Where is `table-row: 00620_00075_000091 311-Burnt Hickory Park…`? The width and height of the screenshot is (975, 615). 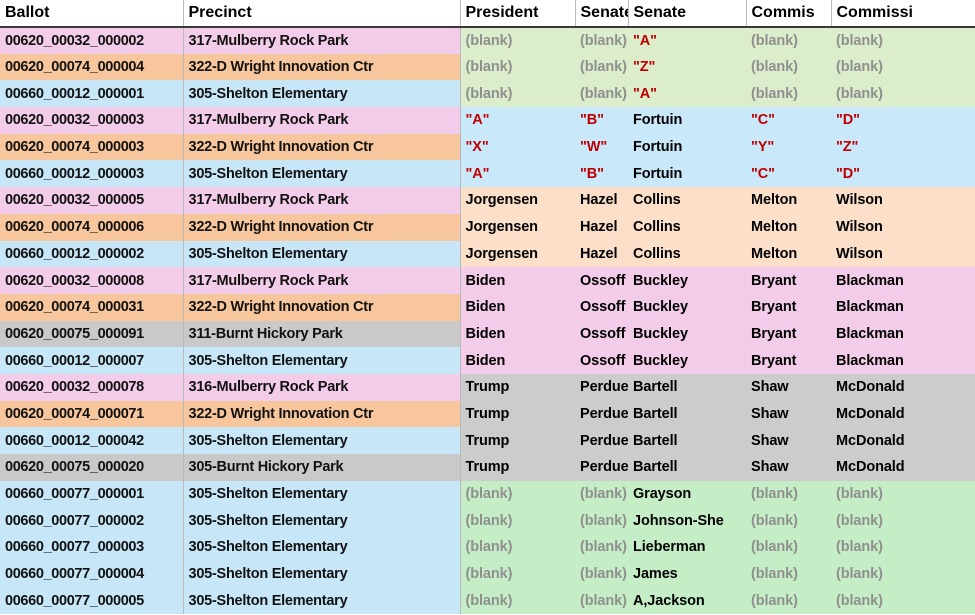
table-row: 00620_00075_000091 311-Burnt Hickory Park… is located at coordinates (487, 334).